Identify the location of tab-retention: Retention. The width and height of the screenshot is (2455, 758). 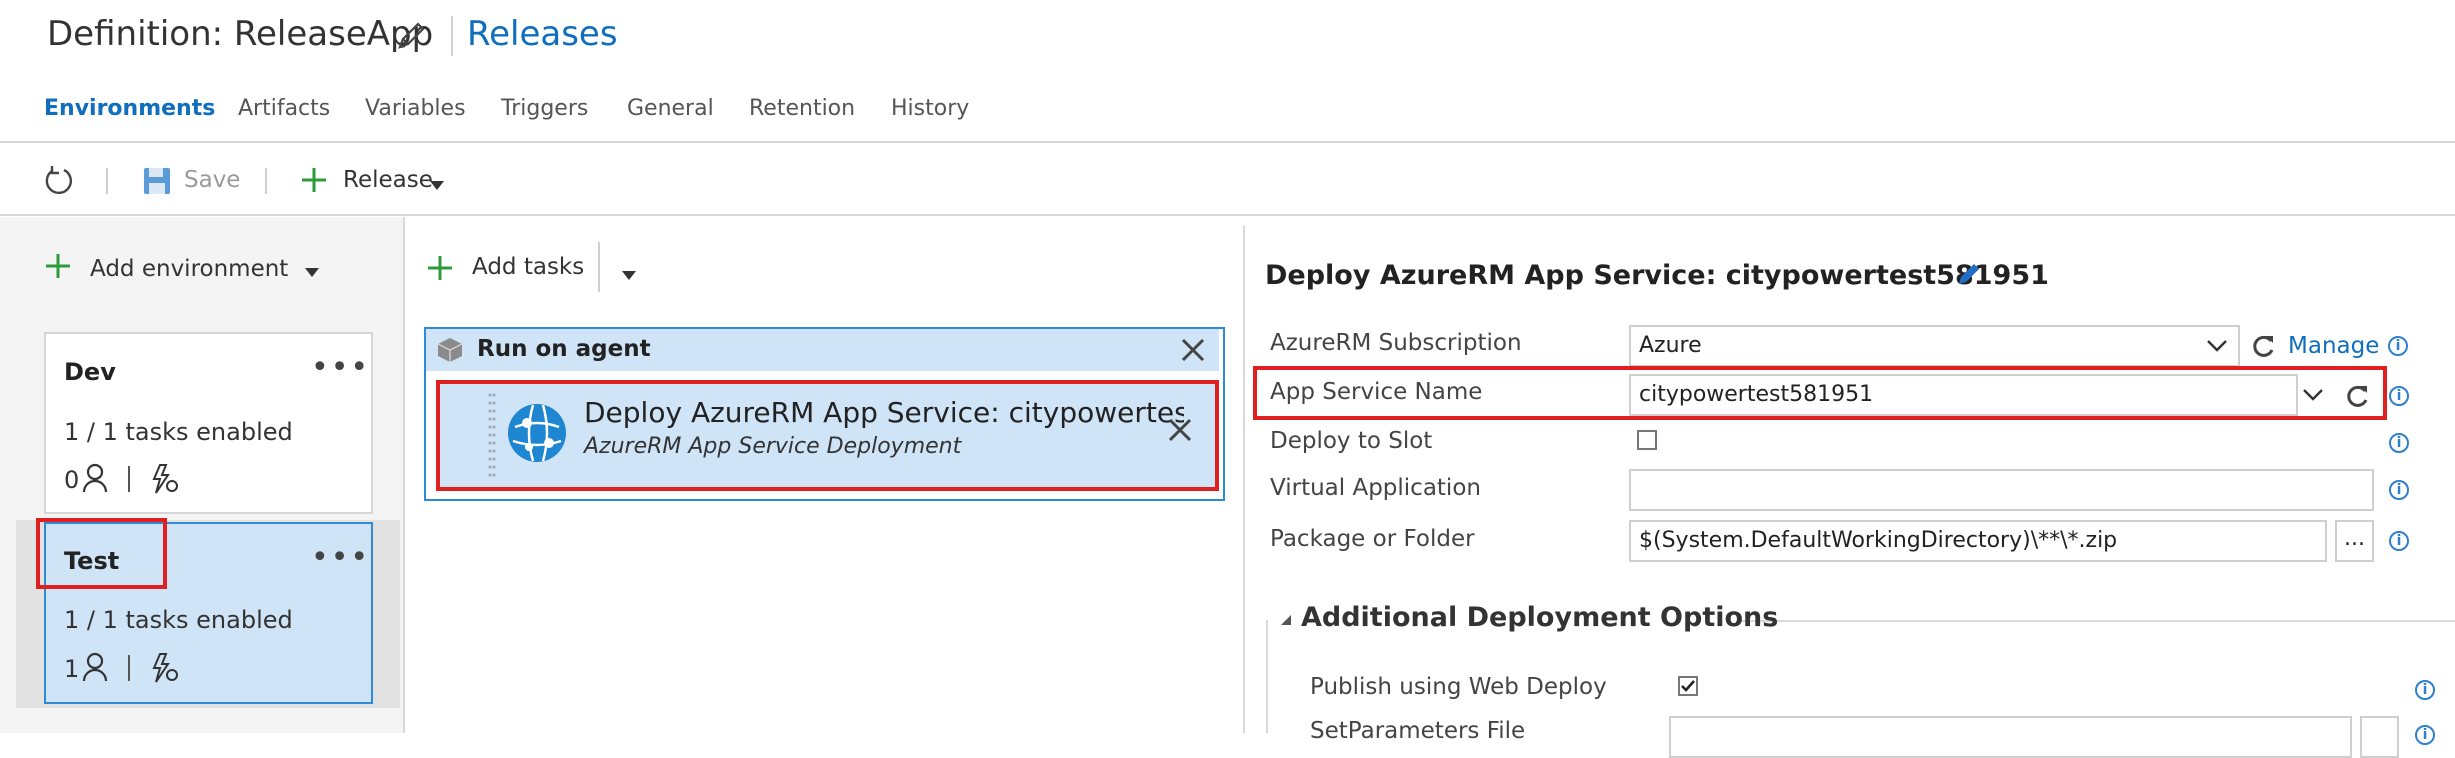
(802, 108).